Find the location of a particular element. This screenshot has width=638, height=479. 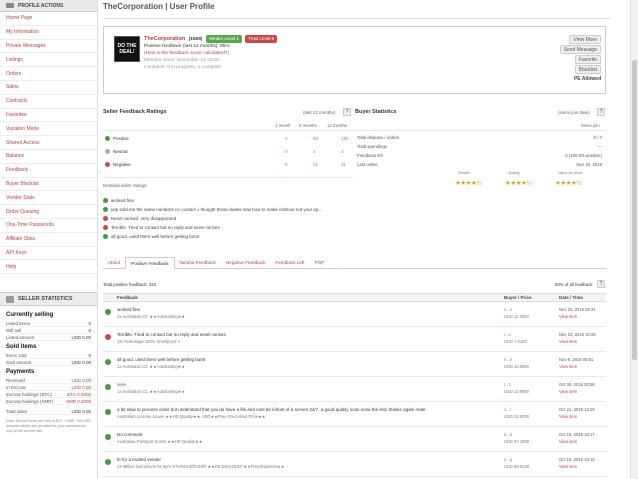

feedback-calc-link: (How is the feedback score calculated?) is located at coordinates (210, 53).